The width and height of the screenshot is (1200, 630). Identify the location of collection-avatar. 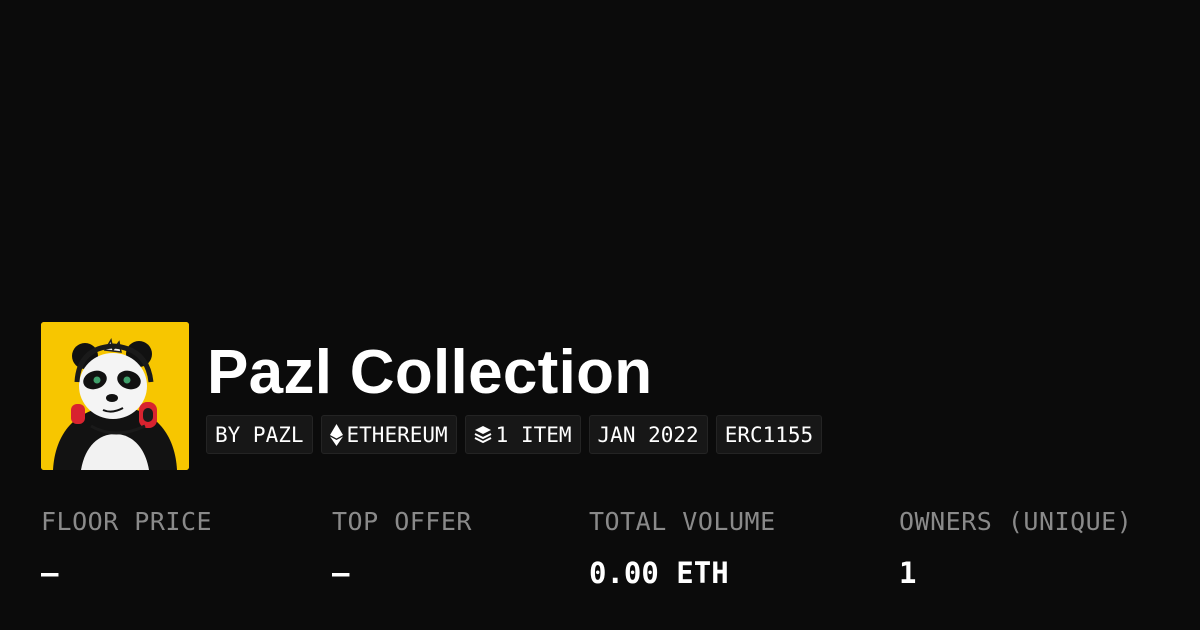
(115, 396).